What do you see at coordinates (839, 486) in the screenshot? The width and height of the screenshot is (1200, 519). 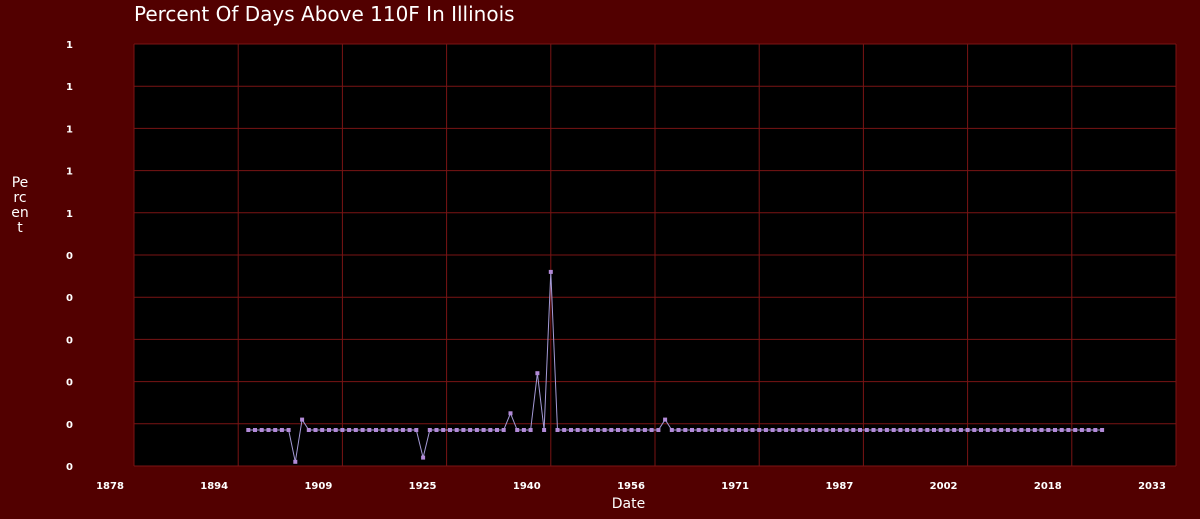 I see `x-tick-label: 1987` at bounding box center [839, 486].